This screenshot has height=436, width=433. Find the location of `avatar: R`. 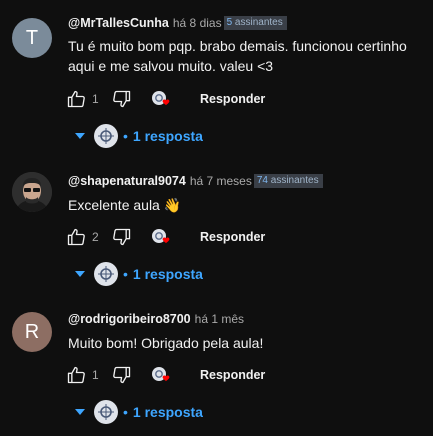

avatar: R is located at coordinates (32, 332).